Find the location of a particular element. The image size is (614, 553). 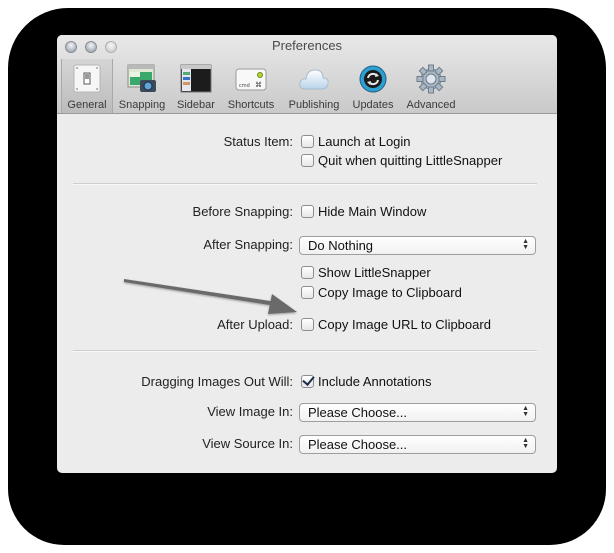

include-annotations-checkbox is located at coordinates (307, 381).